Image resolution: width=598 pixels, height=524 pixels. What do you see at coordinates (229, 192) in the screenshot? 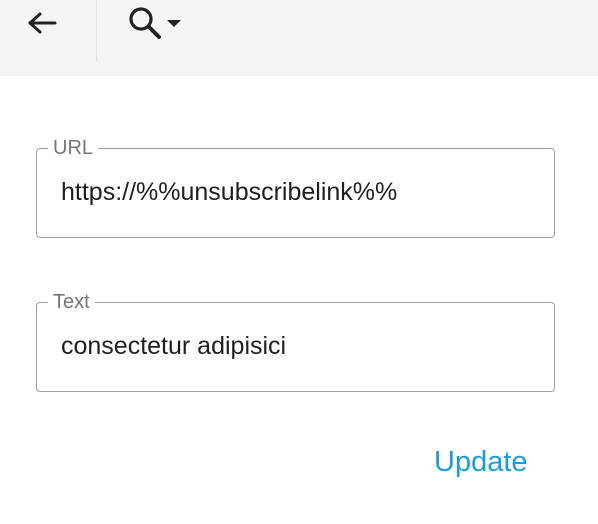
I see `url-field-value: https://%%unsubscribelink%%` at bounding box center [229, 192].